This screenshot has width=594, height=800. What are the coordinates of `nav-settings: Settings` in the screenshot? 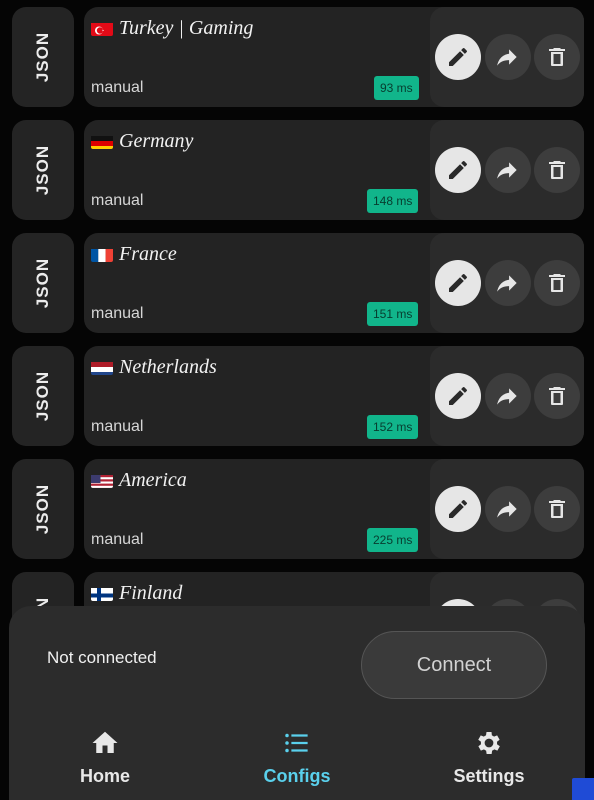 It's located at (489, 762).